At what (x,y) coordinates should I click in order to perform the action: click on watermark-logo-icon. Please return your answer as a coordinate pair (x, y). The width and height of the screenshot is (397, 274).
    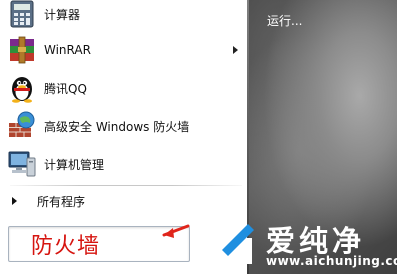
    Looking at the image, I should click on (231, 242).